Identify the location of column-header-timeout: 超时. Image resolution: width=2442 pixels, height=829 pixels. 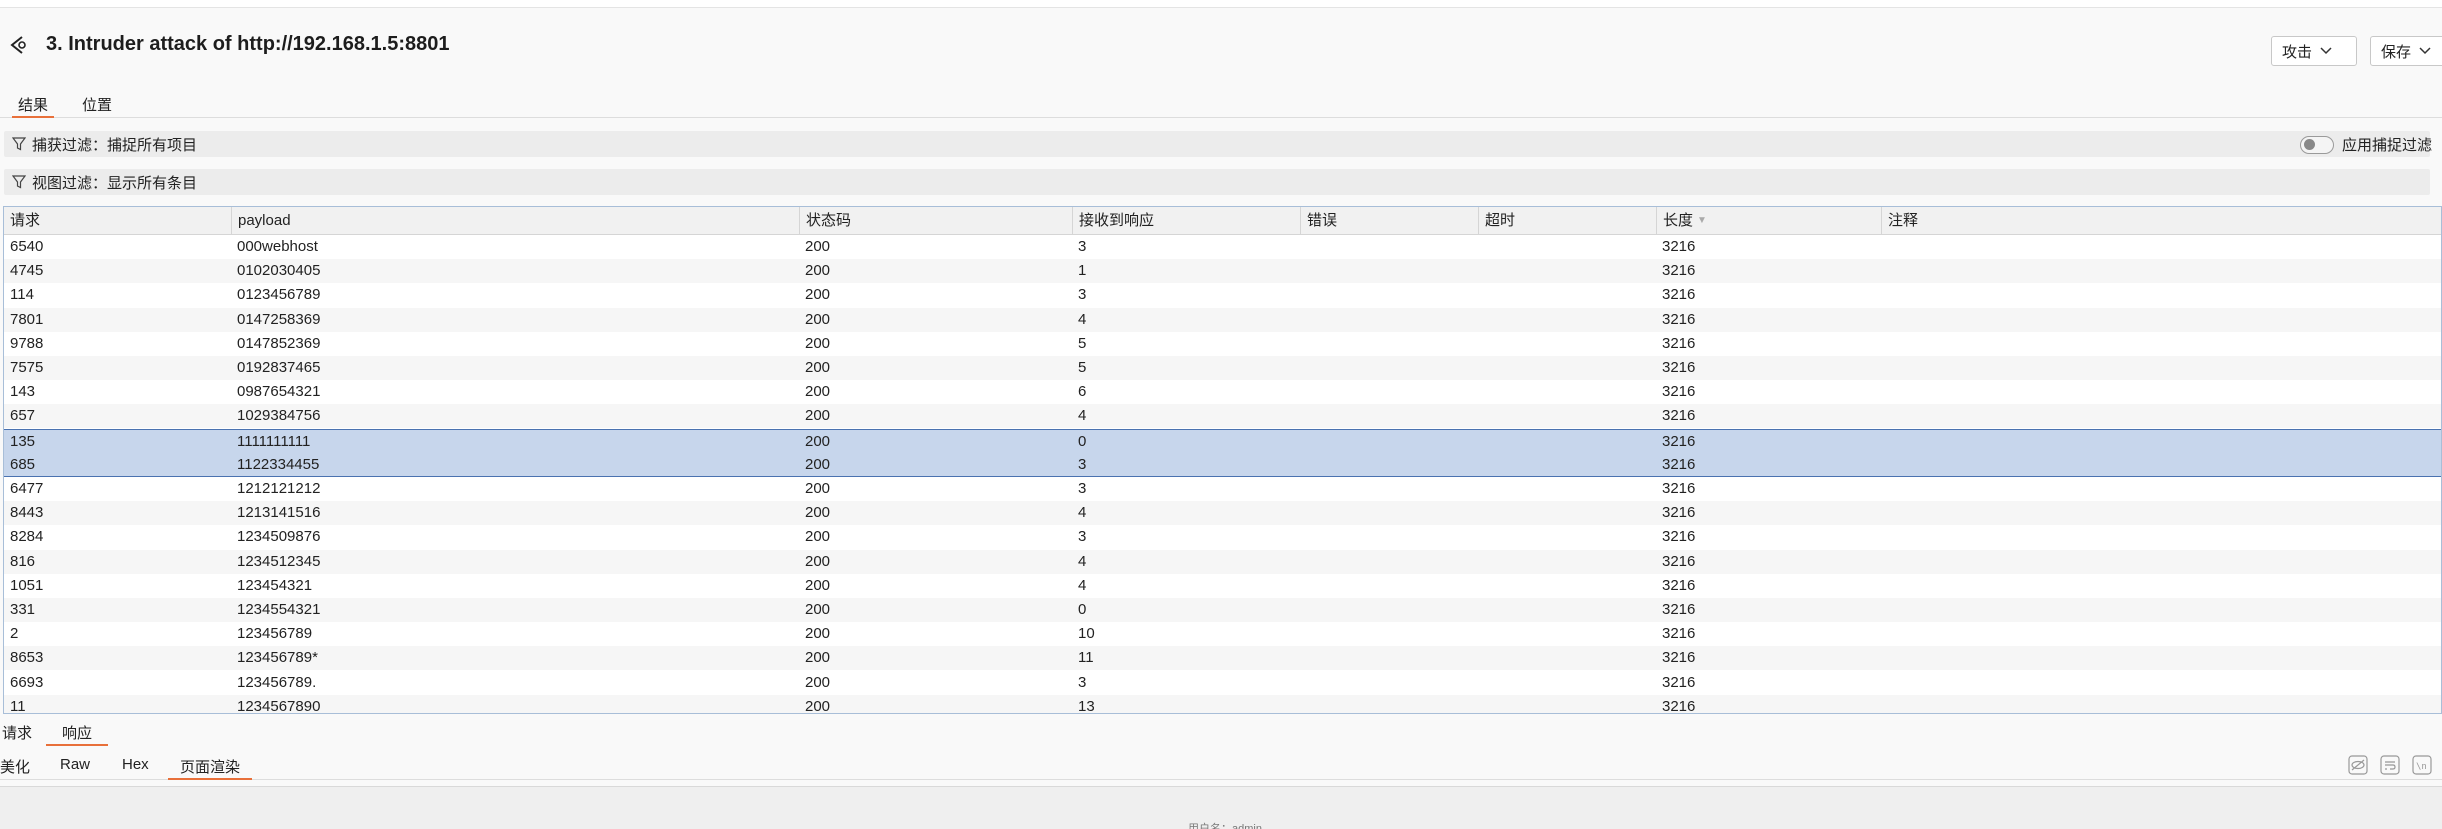
(1567, 221).